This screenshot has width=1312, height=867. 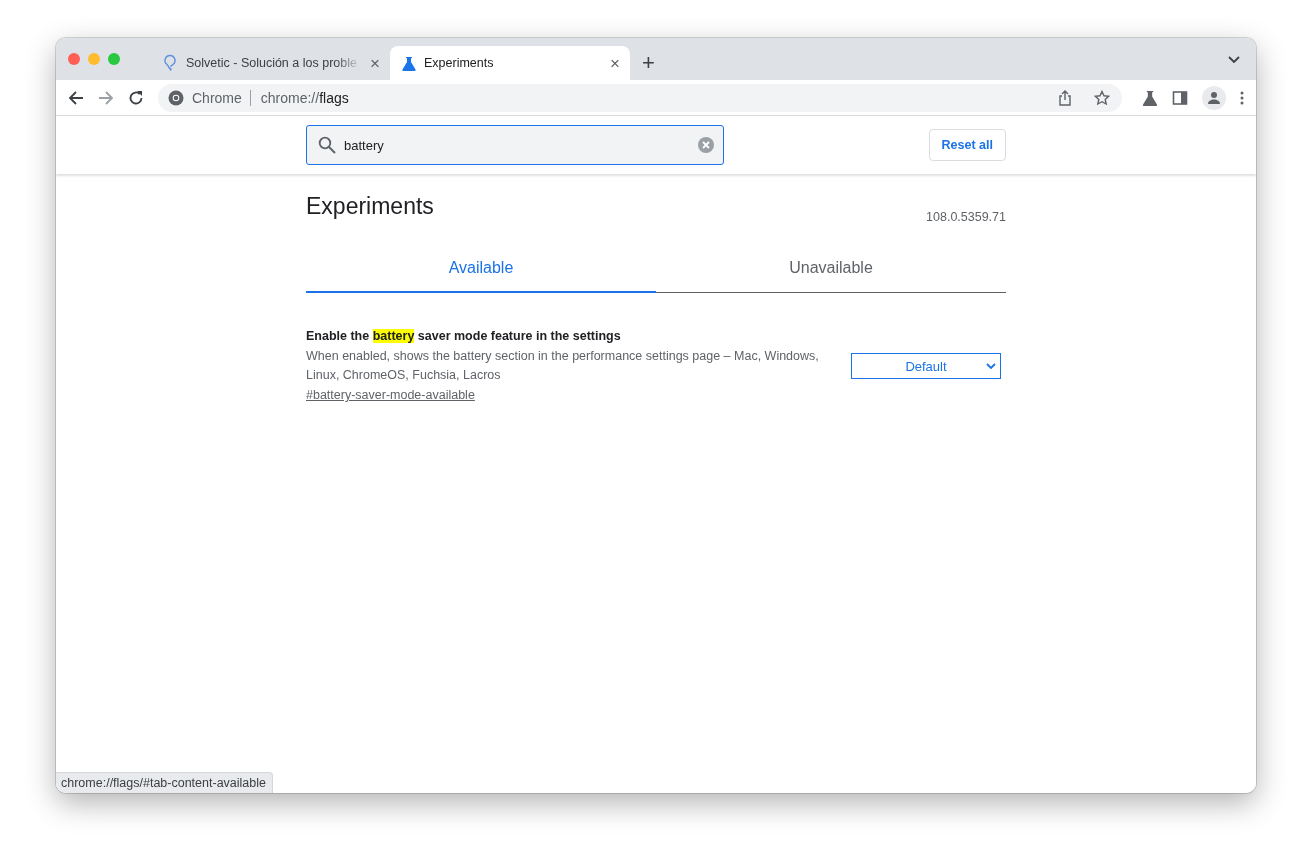 What do you see at coordinates (1065, 97) in the screenshot?
I see `share-icon` at bounding box center [1065, 97].